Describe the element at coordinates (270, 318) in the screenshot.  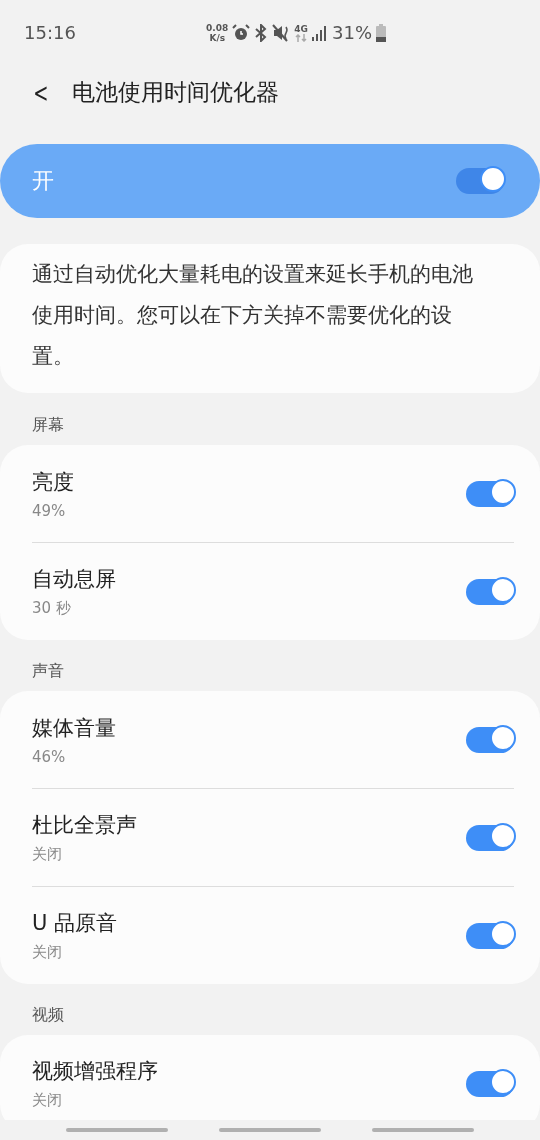
I see `description-text: 通过自动优化大量耗电的设置来延长手机的电池使用时间。您可以在下方关掉不需要优化的设置。` at that location.